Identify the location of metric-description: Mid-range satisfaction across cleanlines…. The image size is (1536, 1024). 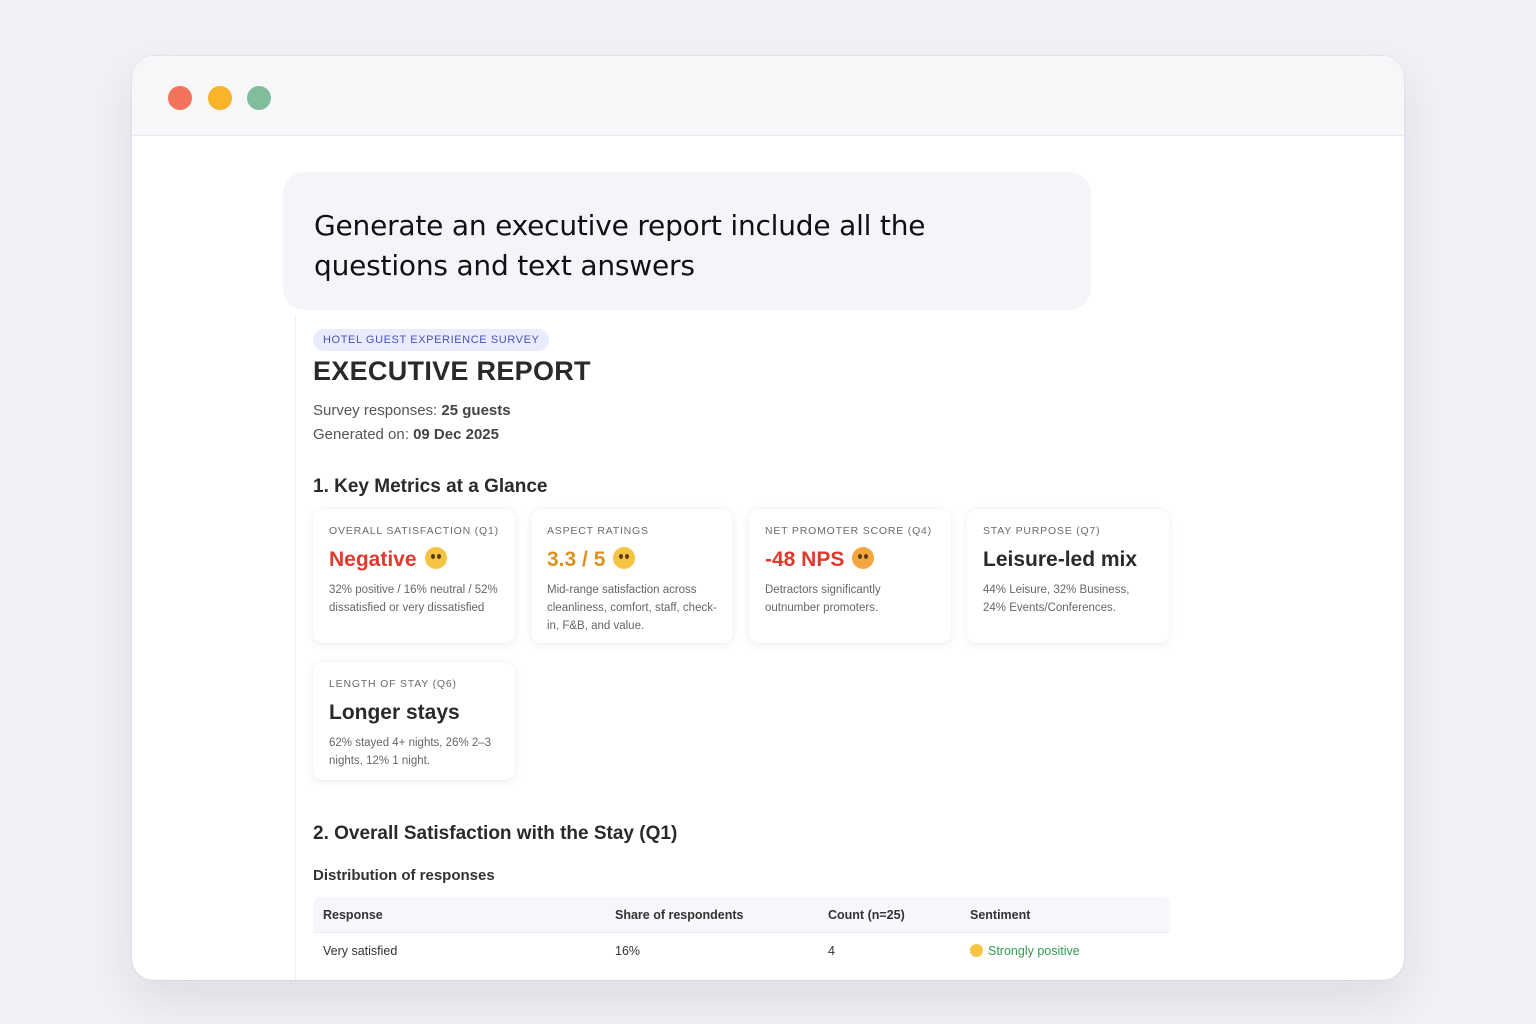
(632, 608).